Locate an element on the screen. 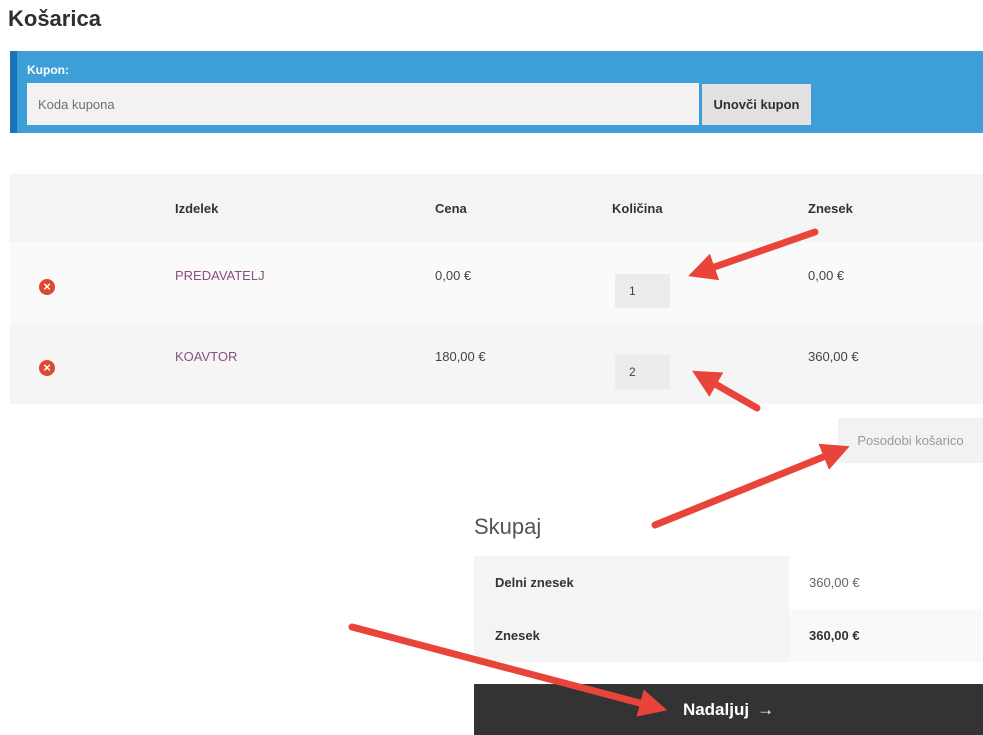 The width and height of the screenshot is (983, 735). item-price: 180,00 € is located at coordinates (460, 356).